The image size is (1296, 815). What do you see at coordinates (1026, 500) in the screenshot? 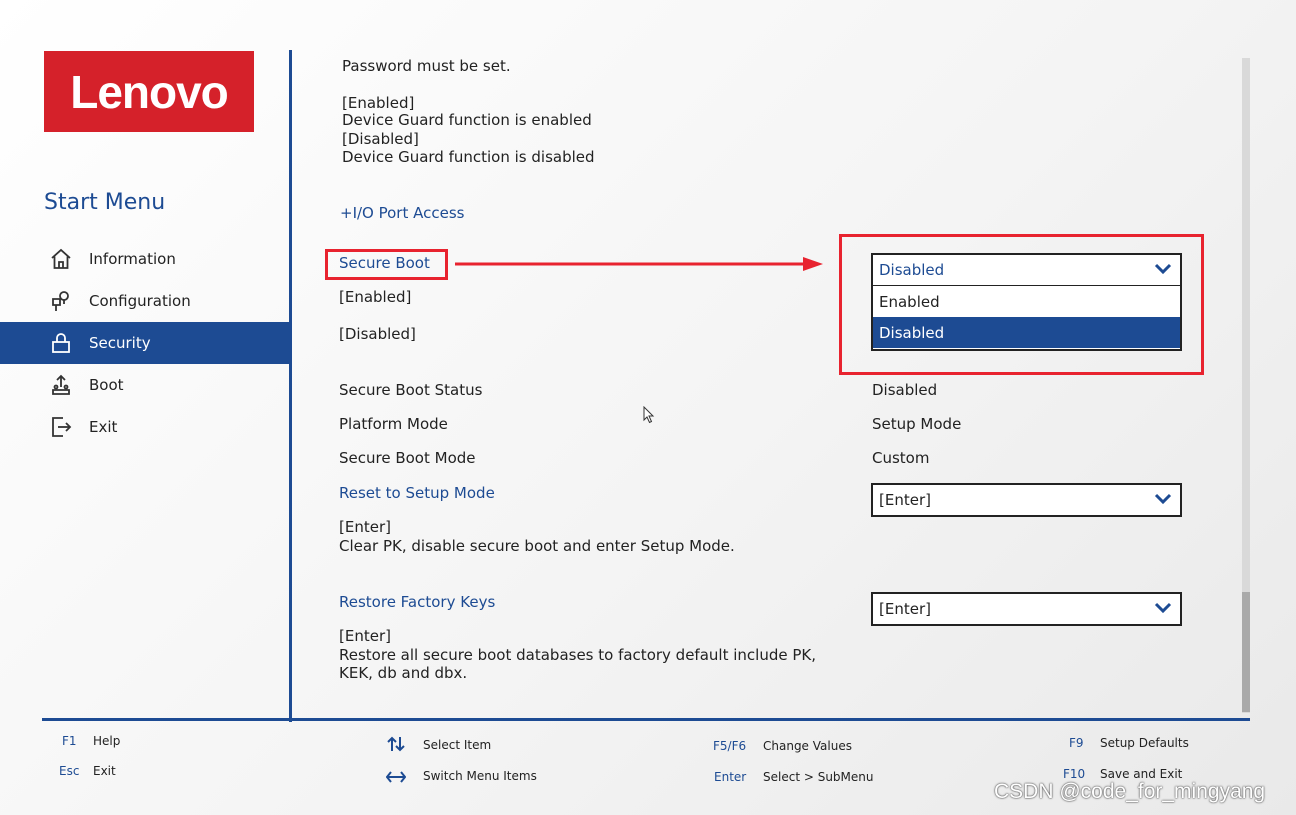
I see `reset-setup-mode-select: [Enter]` at bounding box center [1026, 500].